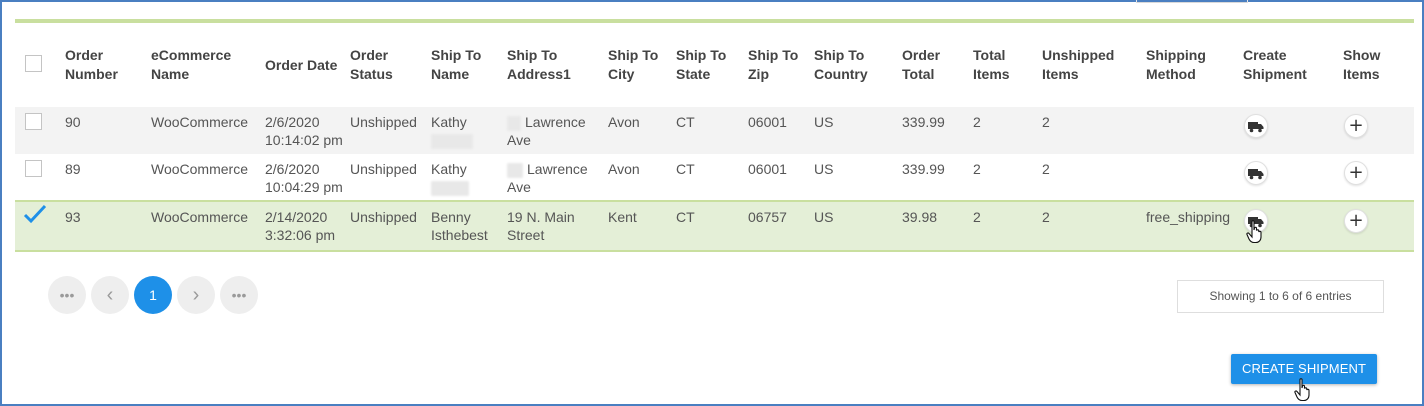  Describe the element at coordinates (33, 63) in the screenshot. I see `select-all-checkbox` at that location.